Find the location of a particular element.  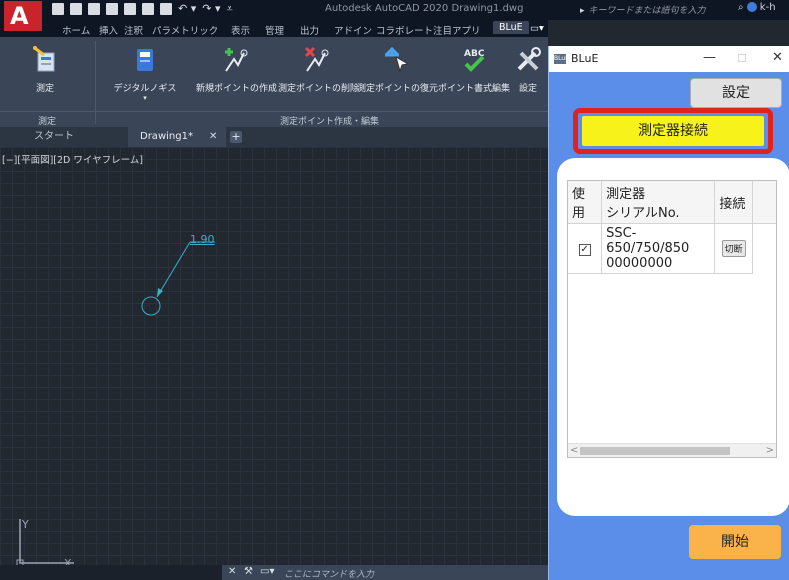

settings-button: 設定 is located at coordinates (736, 93).